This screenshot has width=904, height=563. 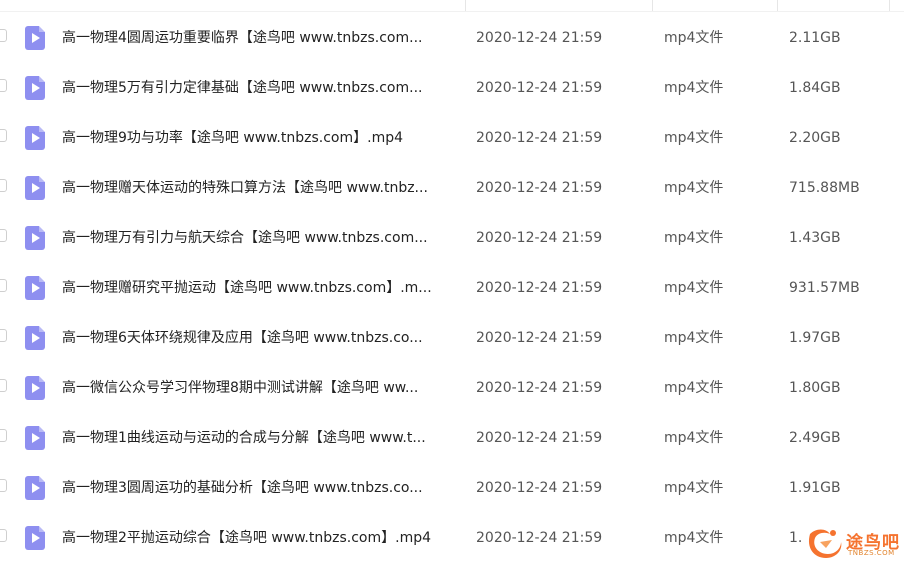 What do you see at coordinates (815, 338) in the screenshot?
I see `file-size: 1.97GB` at bounding box center [815, 338].